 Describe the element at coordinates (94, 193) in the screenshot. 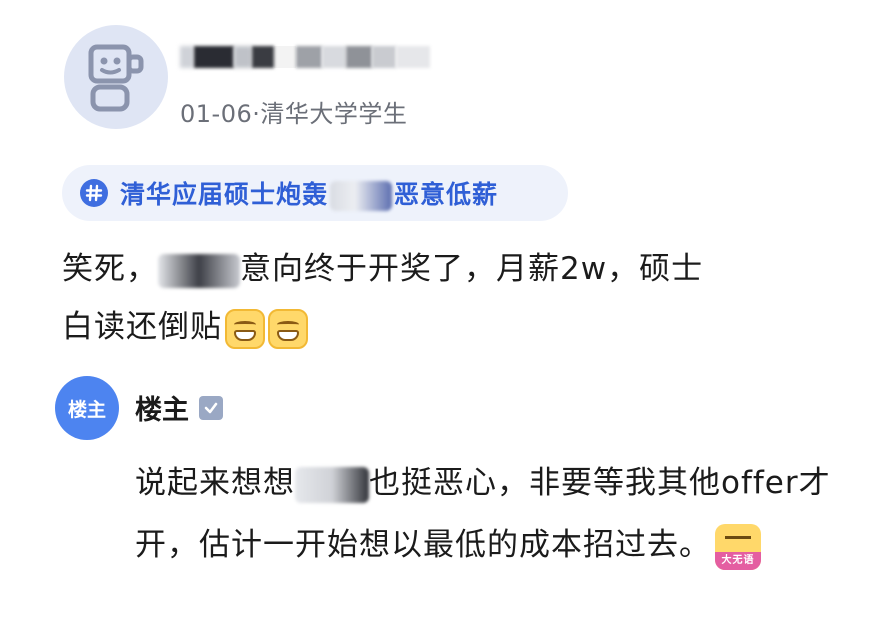

I see `hashtag-icon` at that location.